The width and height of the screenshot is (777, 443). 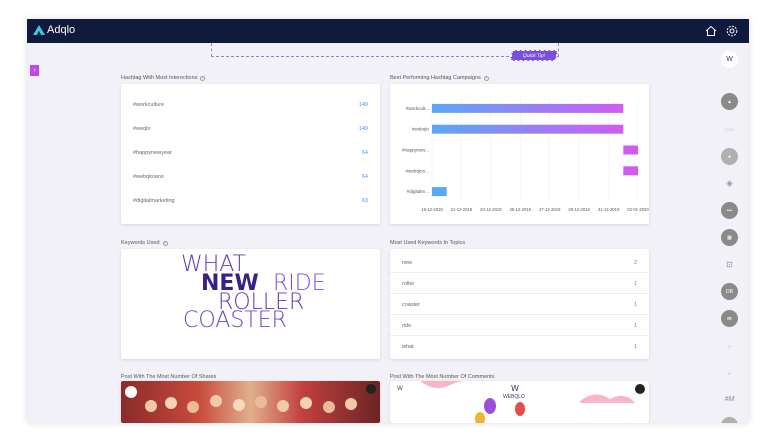 What do you see at coordinates (711, 31) in the screenshot?
I see `home-icon` at bounding box center [711, 31].